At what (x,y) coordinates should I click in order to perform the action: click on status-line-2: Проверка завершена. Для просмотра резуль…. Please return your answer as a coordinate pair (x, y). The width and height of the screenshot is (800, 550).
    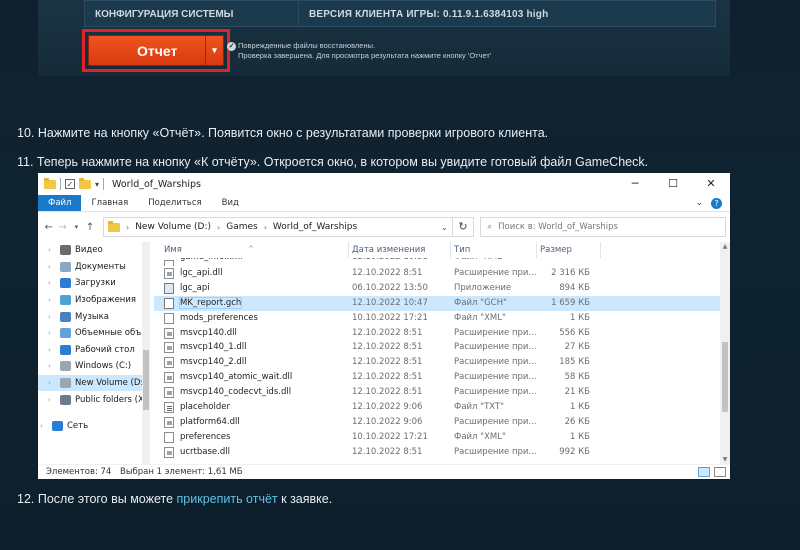
    Looking at the image, I should click on (365, 55).